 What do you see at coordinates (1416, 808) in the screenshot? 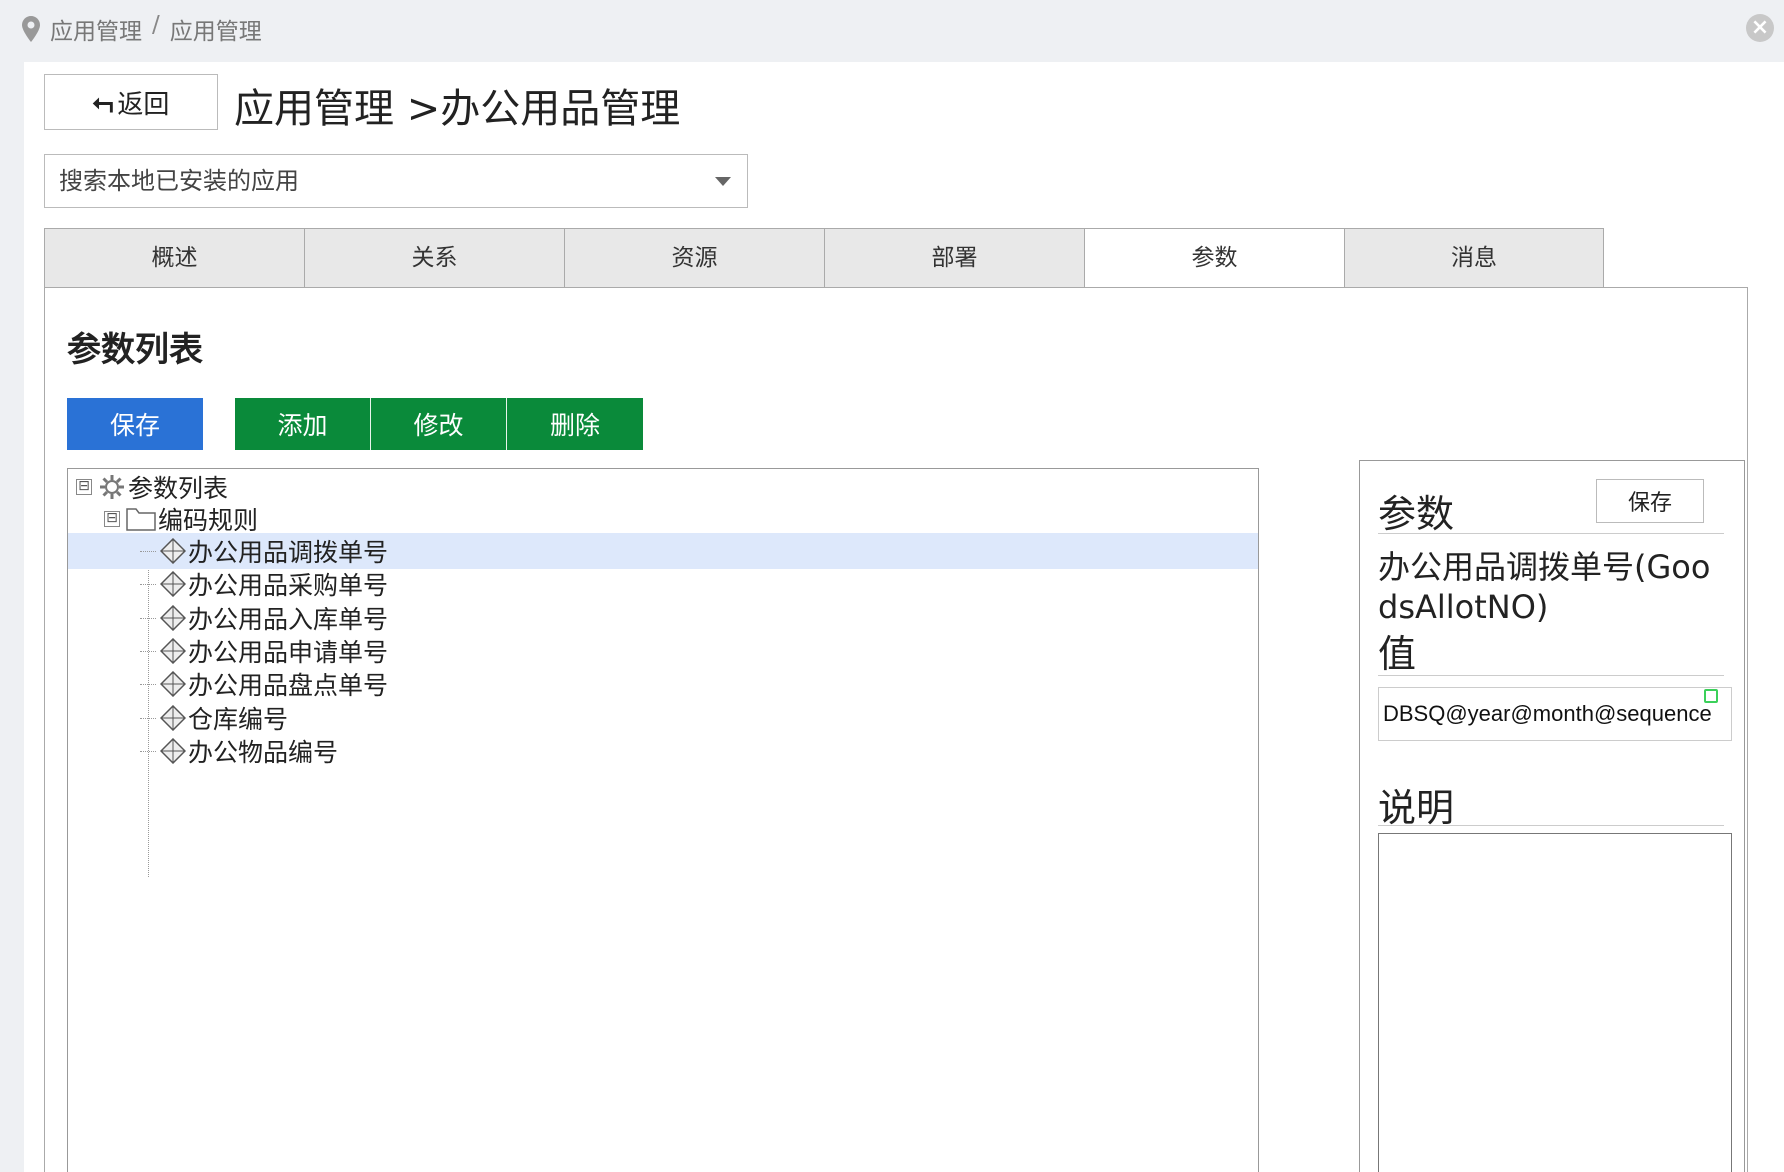
I see `description-label: 说明` at bounding box center [1416, 808].